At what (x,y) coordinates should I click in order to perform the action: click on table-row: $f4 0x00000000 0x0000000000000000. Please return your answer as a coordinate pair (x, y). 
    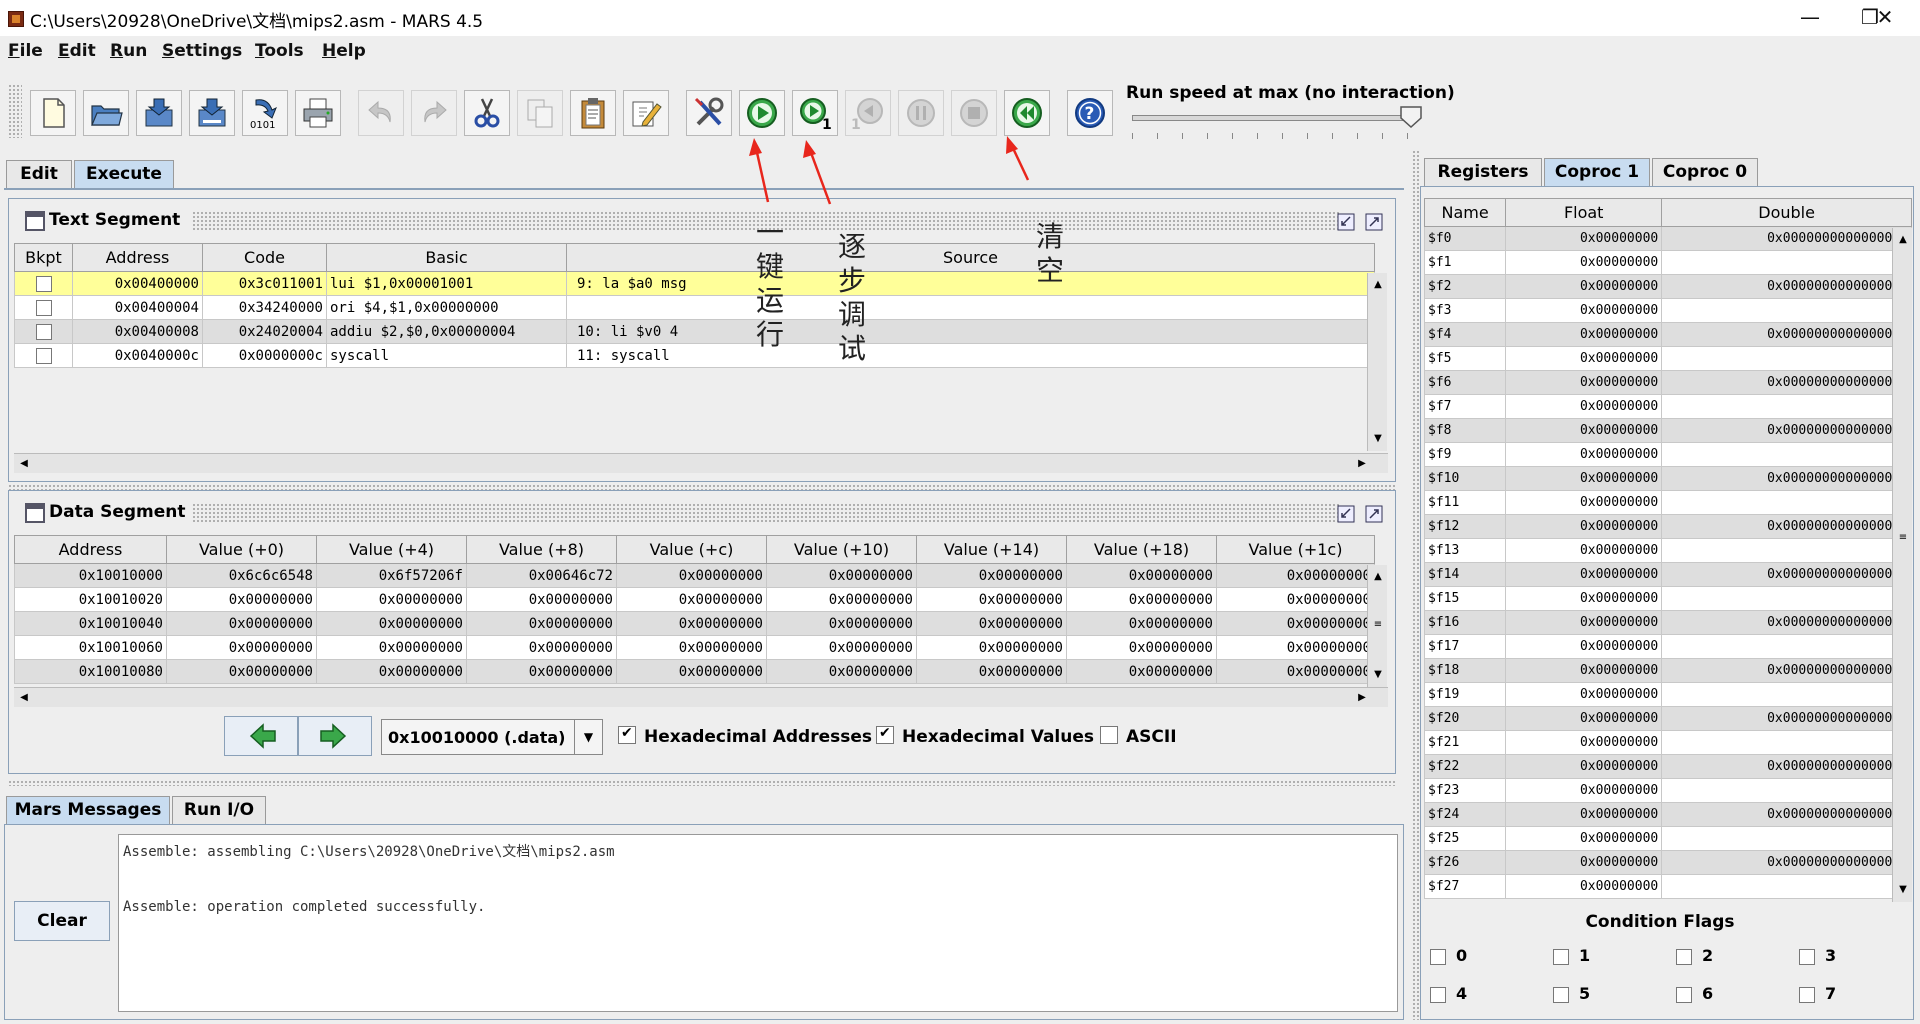
    Looking at the image, I should click on (1667, 334).